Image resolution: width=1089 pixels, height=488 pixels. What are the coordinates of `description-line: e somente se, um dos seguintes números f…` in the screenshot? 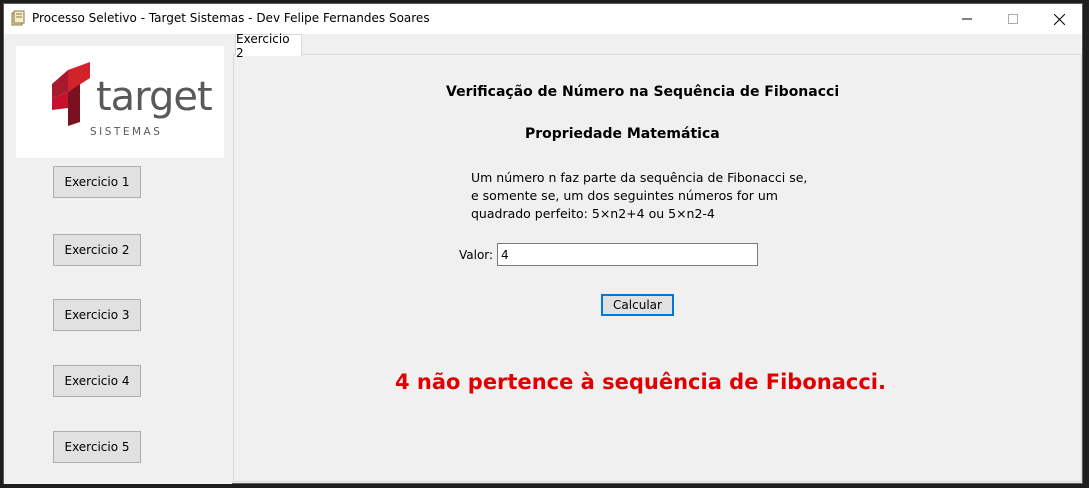 It's located at (624, 195).